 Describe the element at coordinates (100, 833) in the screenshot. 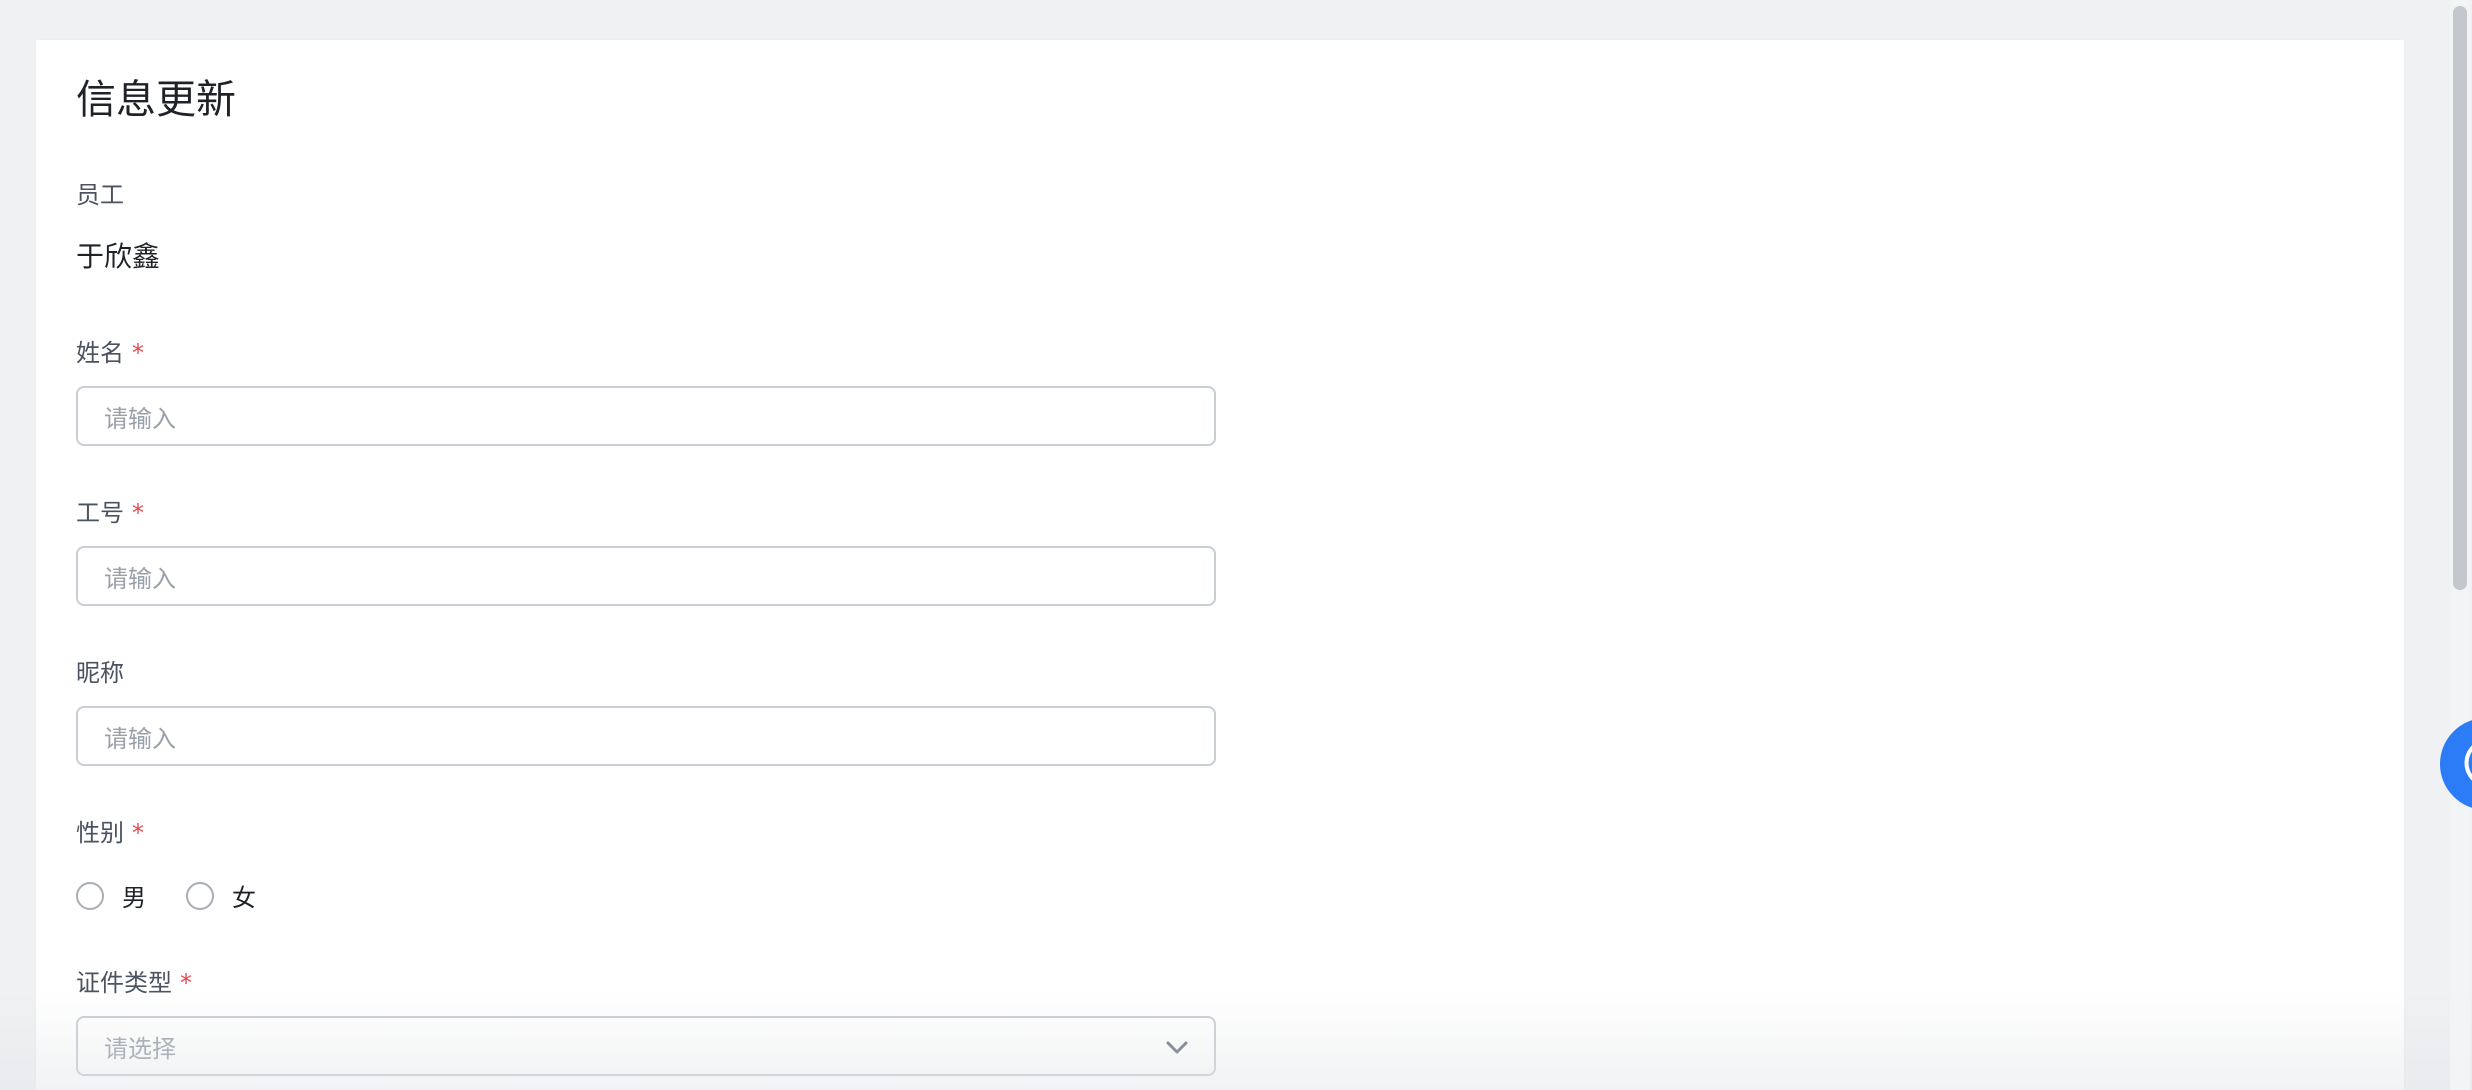

I see `gender-label-text: 性别` at that location.